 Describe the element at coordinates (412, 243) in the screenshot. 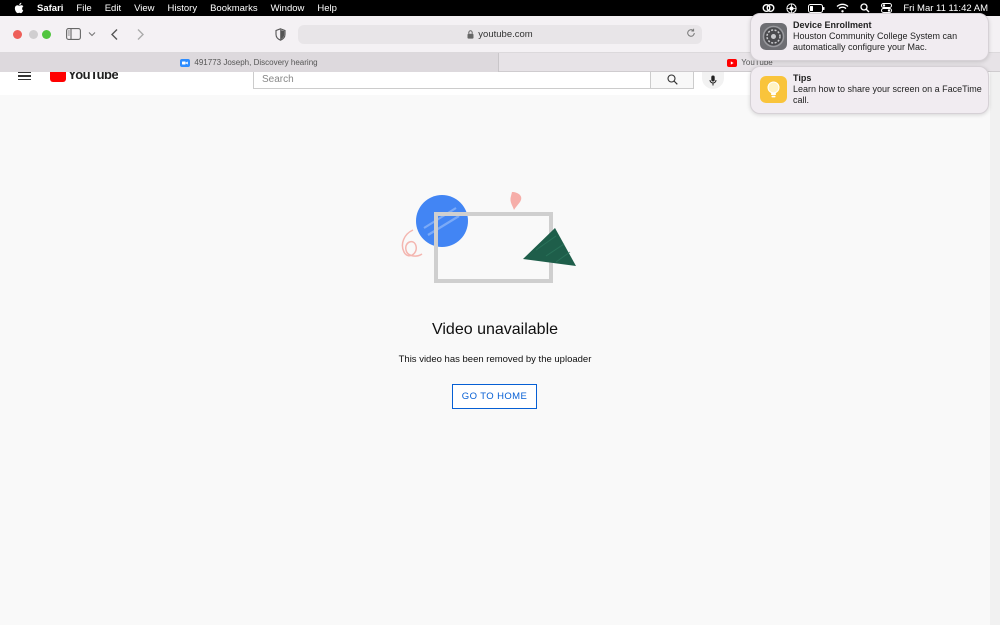

I see `pink-squiggle-shape` at that location.